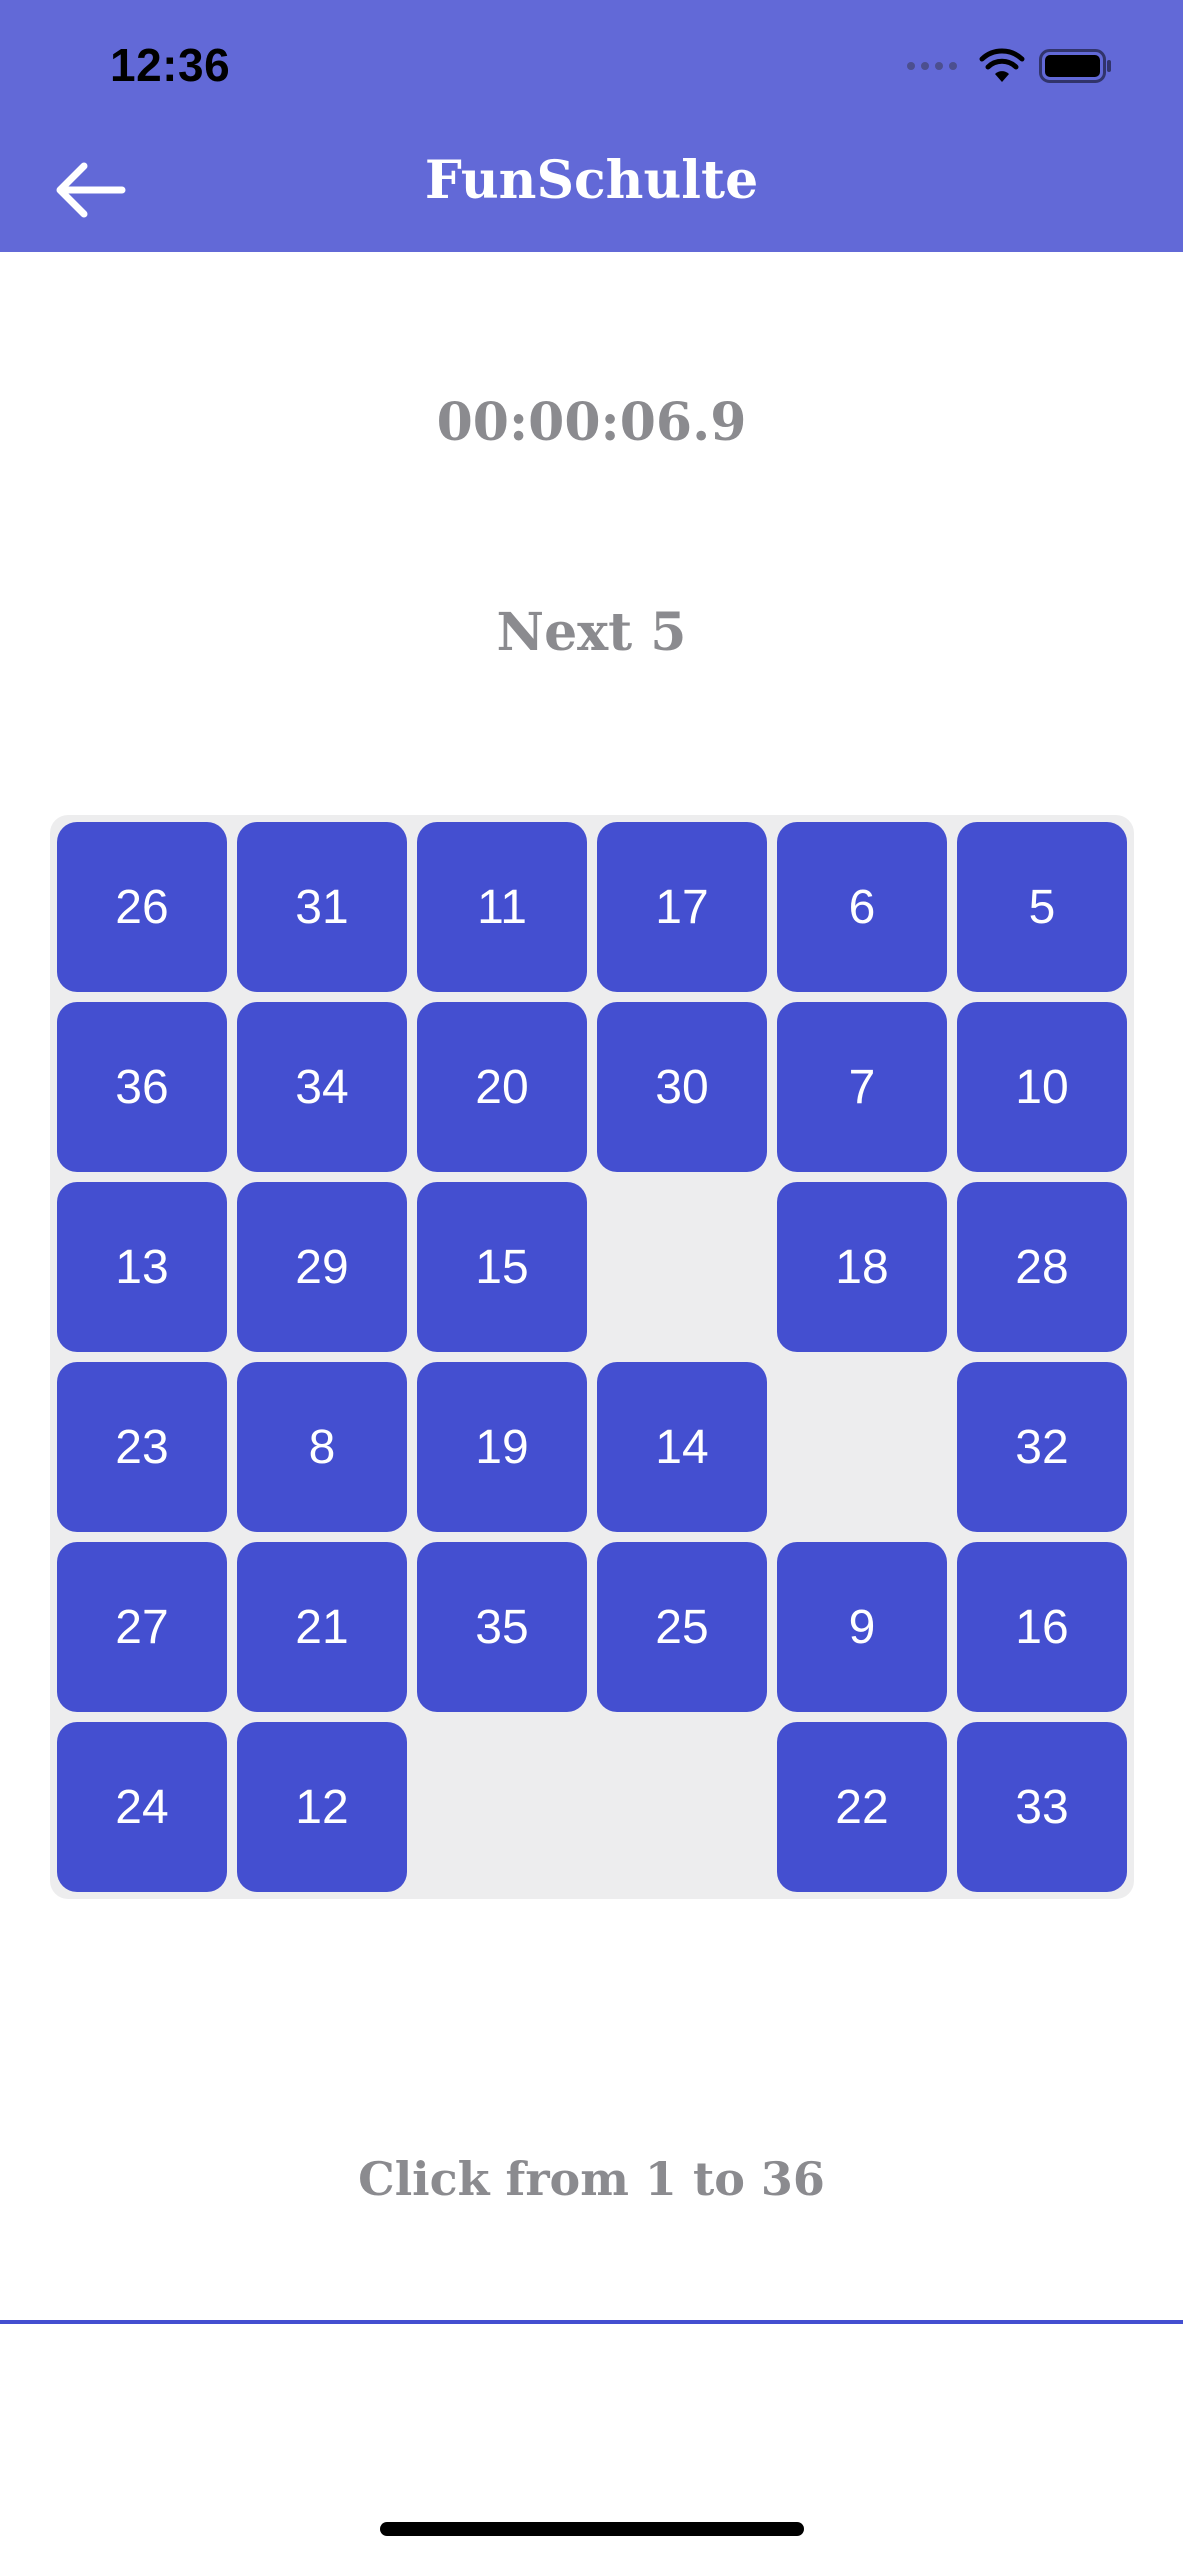  Describe the element at coordinates (1075, 66) in the screenshot. I see `battery-icon` at that location.